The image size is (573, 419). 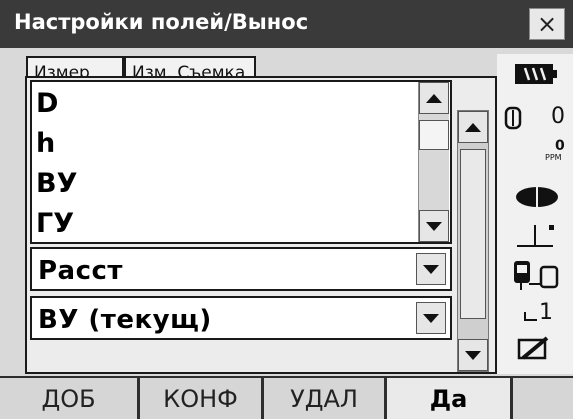 What do you see at coordinates (45, 143) in the screenshot?
I see `list-item: h` at bounding box center [45, 143].